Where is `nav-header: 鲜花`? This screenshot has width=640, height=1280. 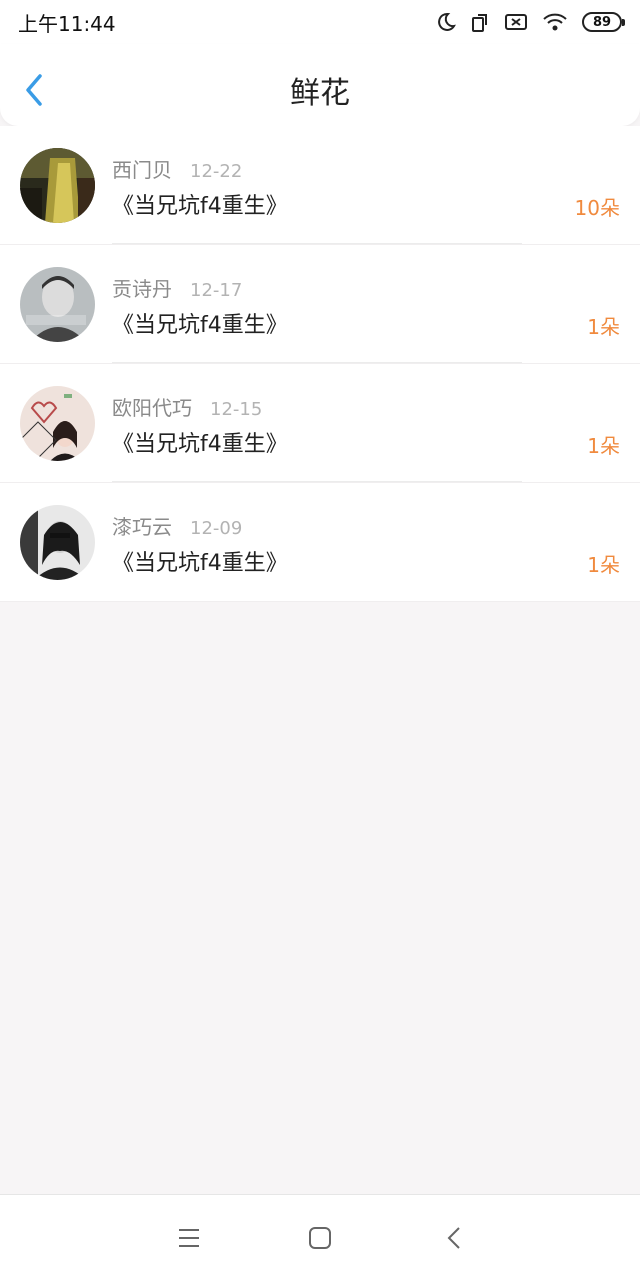 nav-header: 鲜花 is located at coordinates (320, 85).